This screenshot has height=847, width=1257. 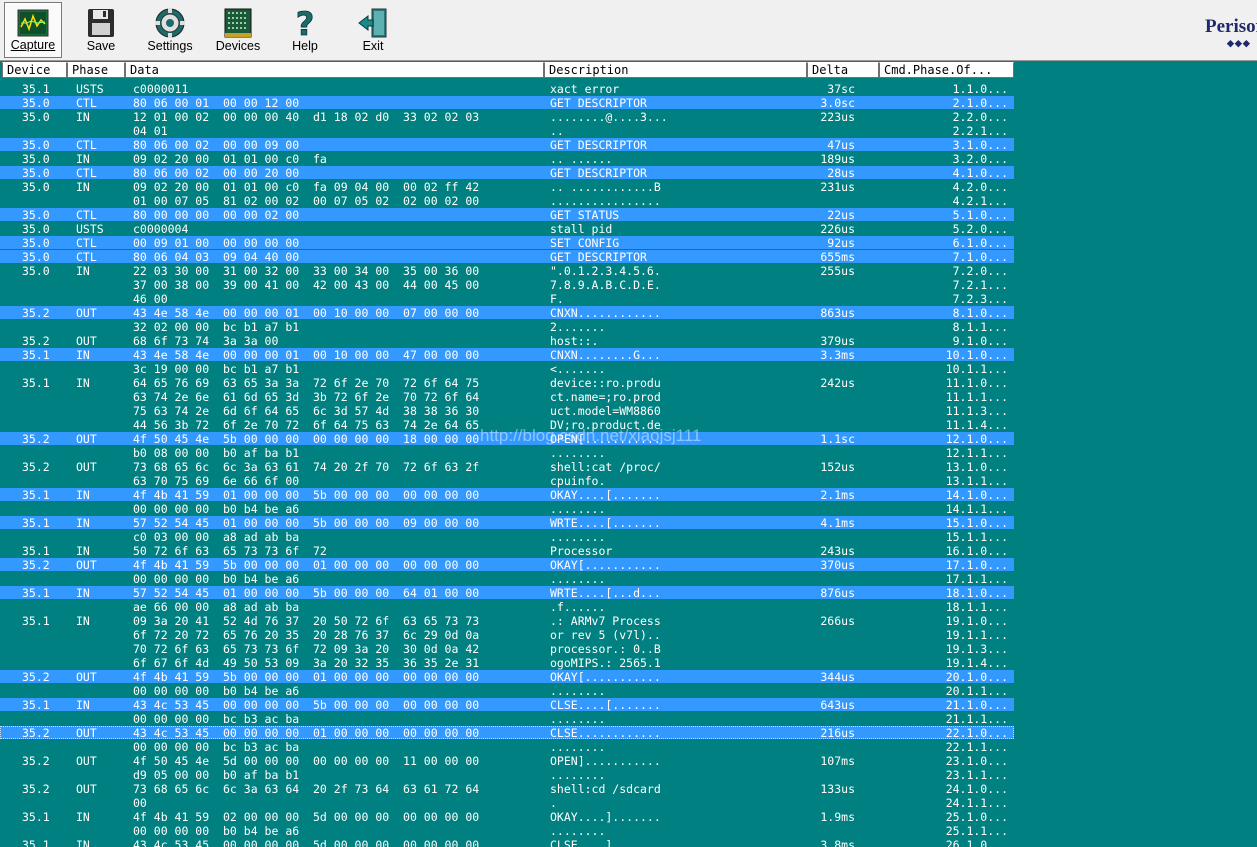 I want to click on delta-cell: 107ms, so click(x=837, y=761).